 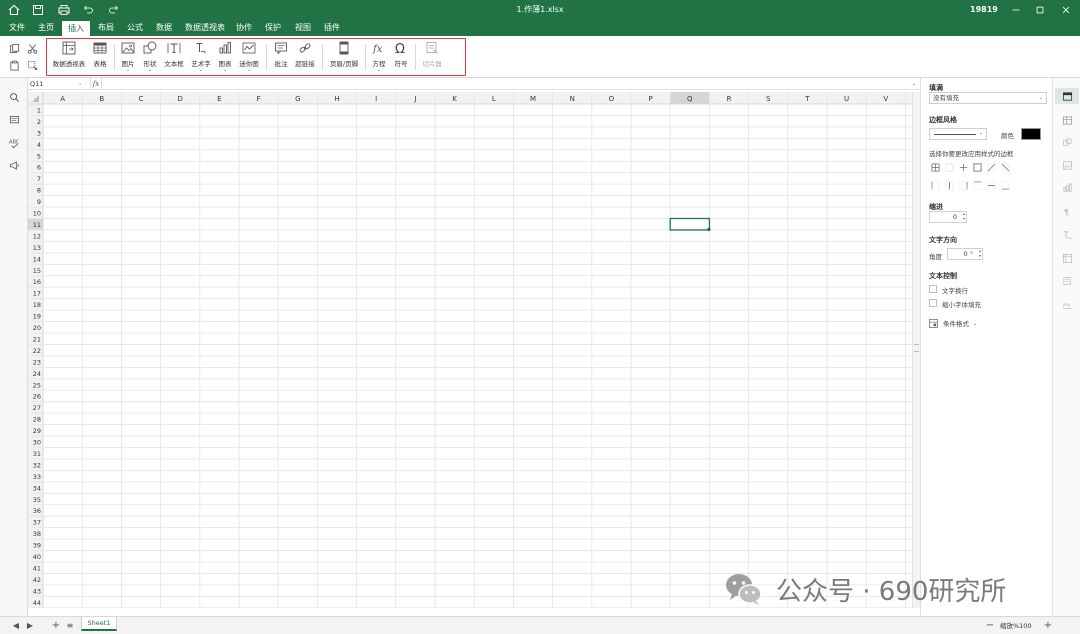 What do you see at coordinates (37, 374) in the screenshot?
I see `row-header: 24` at bounding box center [37, 374].